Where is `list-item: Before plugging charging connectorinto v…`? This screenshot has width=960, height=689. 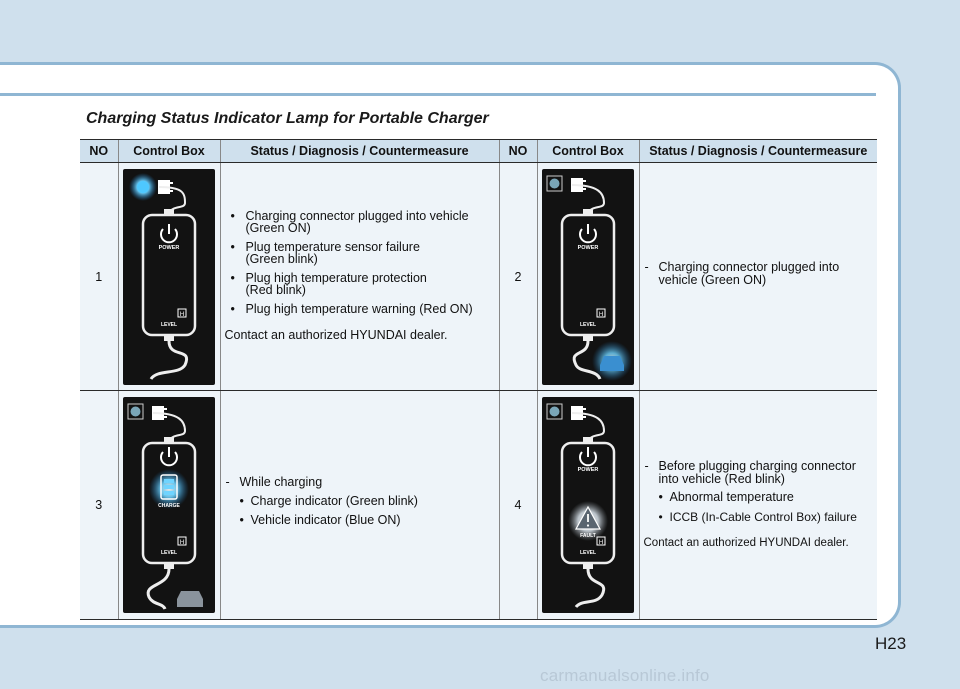 list-item: Before plugging charging connectorinto v… is located at coordinates (759, 472).